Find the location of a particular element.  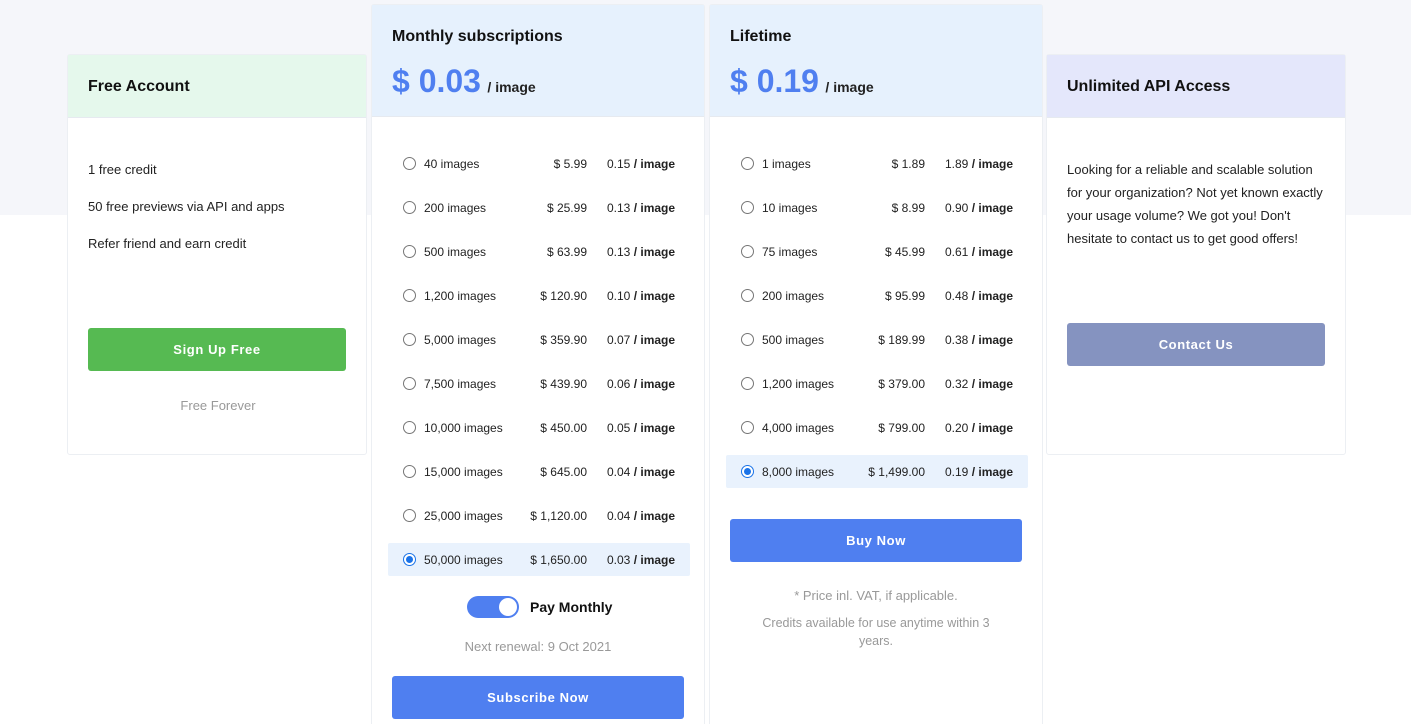

plan-image-count: 8,000 images is located at coordinates (798, 472).